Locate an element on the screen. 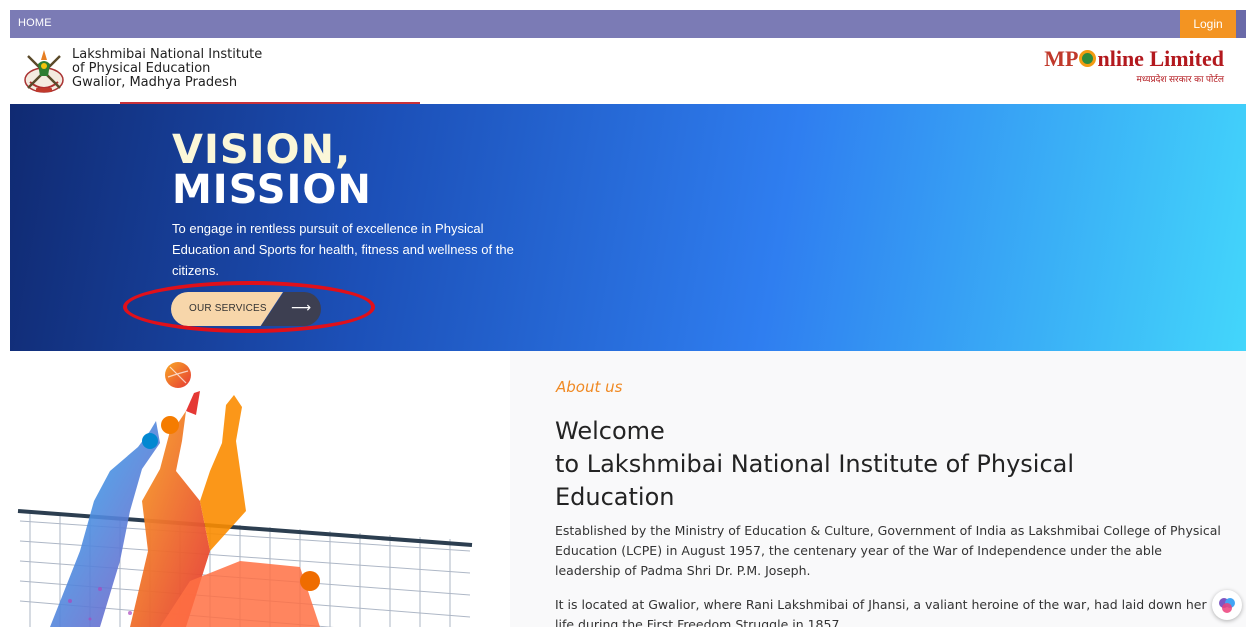 This screenshot has width=1246, height=627. nav-home-link: HOME is located at coordinates (35, 23).